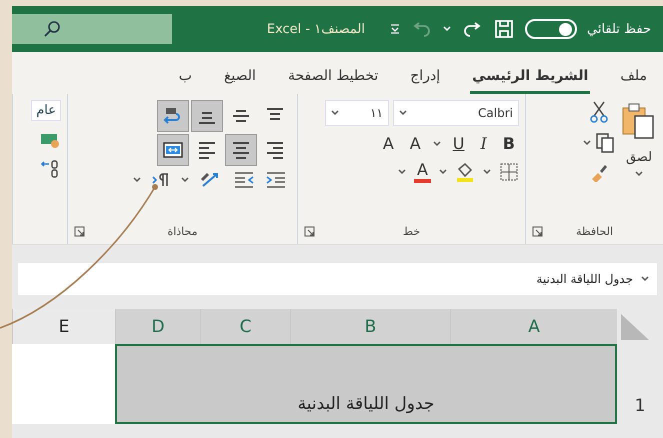  I want to click on merged-cell: جدول اللياقة البدنية, so click(366, 384).